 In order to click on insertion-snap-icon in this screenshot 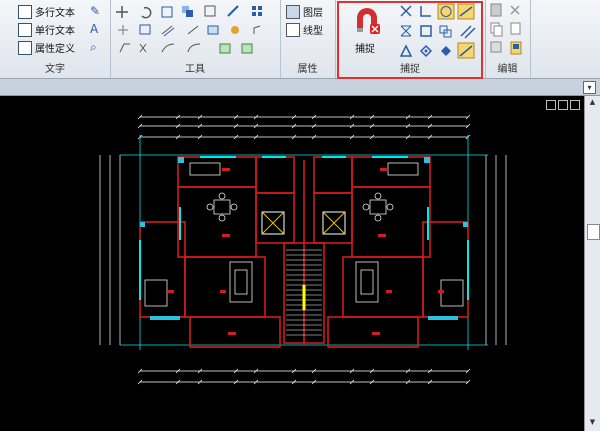, I will do `click(445, 31)`.